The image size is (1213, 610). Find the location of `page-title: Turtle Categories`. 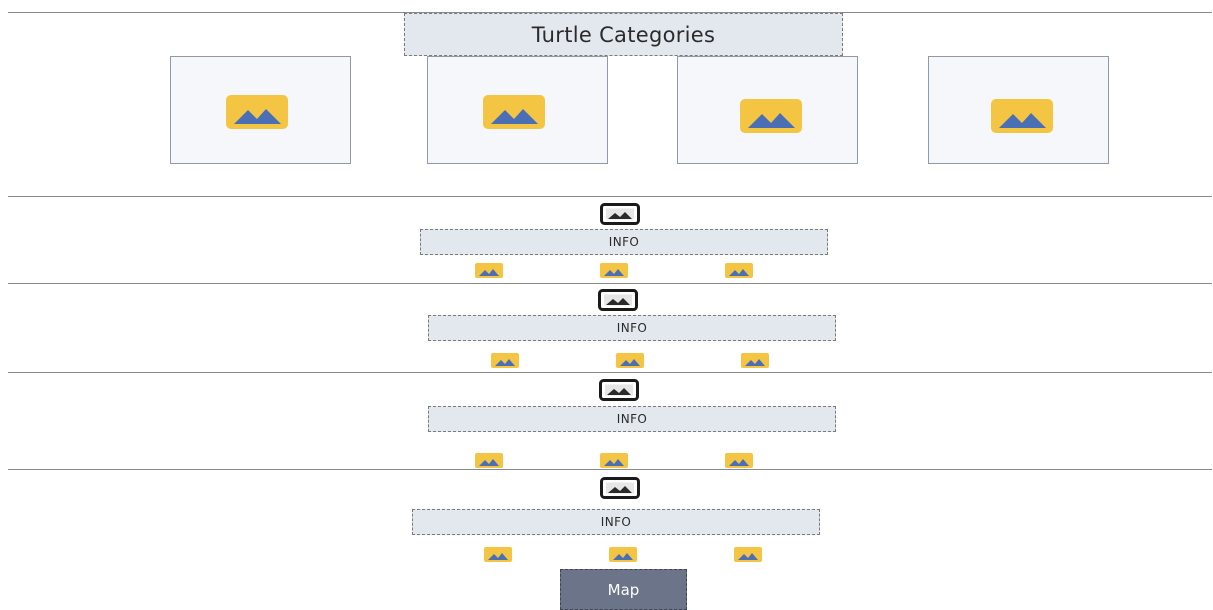

page-title: Turtle Categories is located at coordinates (623, 34).